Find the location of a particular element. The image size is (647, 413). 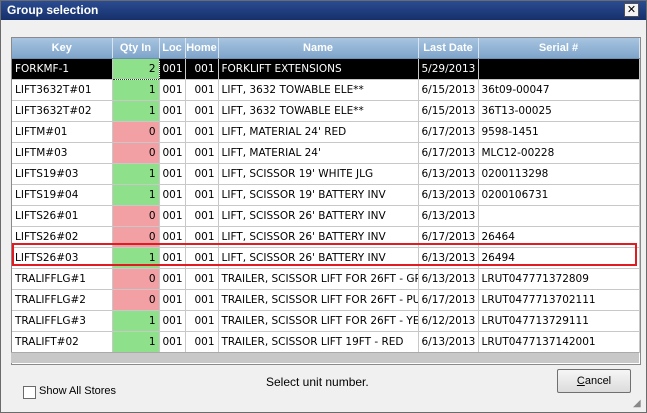

cell-key: TRALIFT#02 is located at coordinates (62, 342).